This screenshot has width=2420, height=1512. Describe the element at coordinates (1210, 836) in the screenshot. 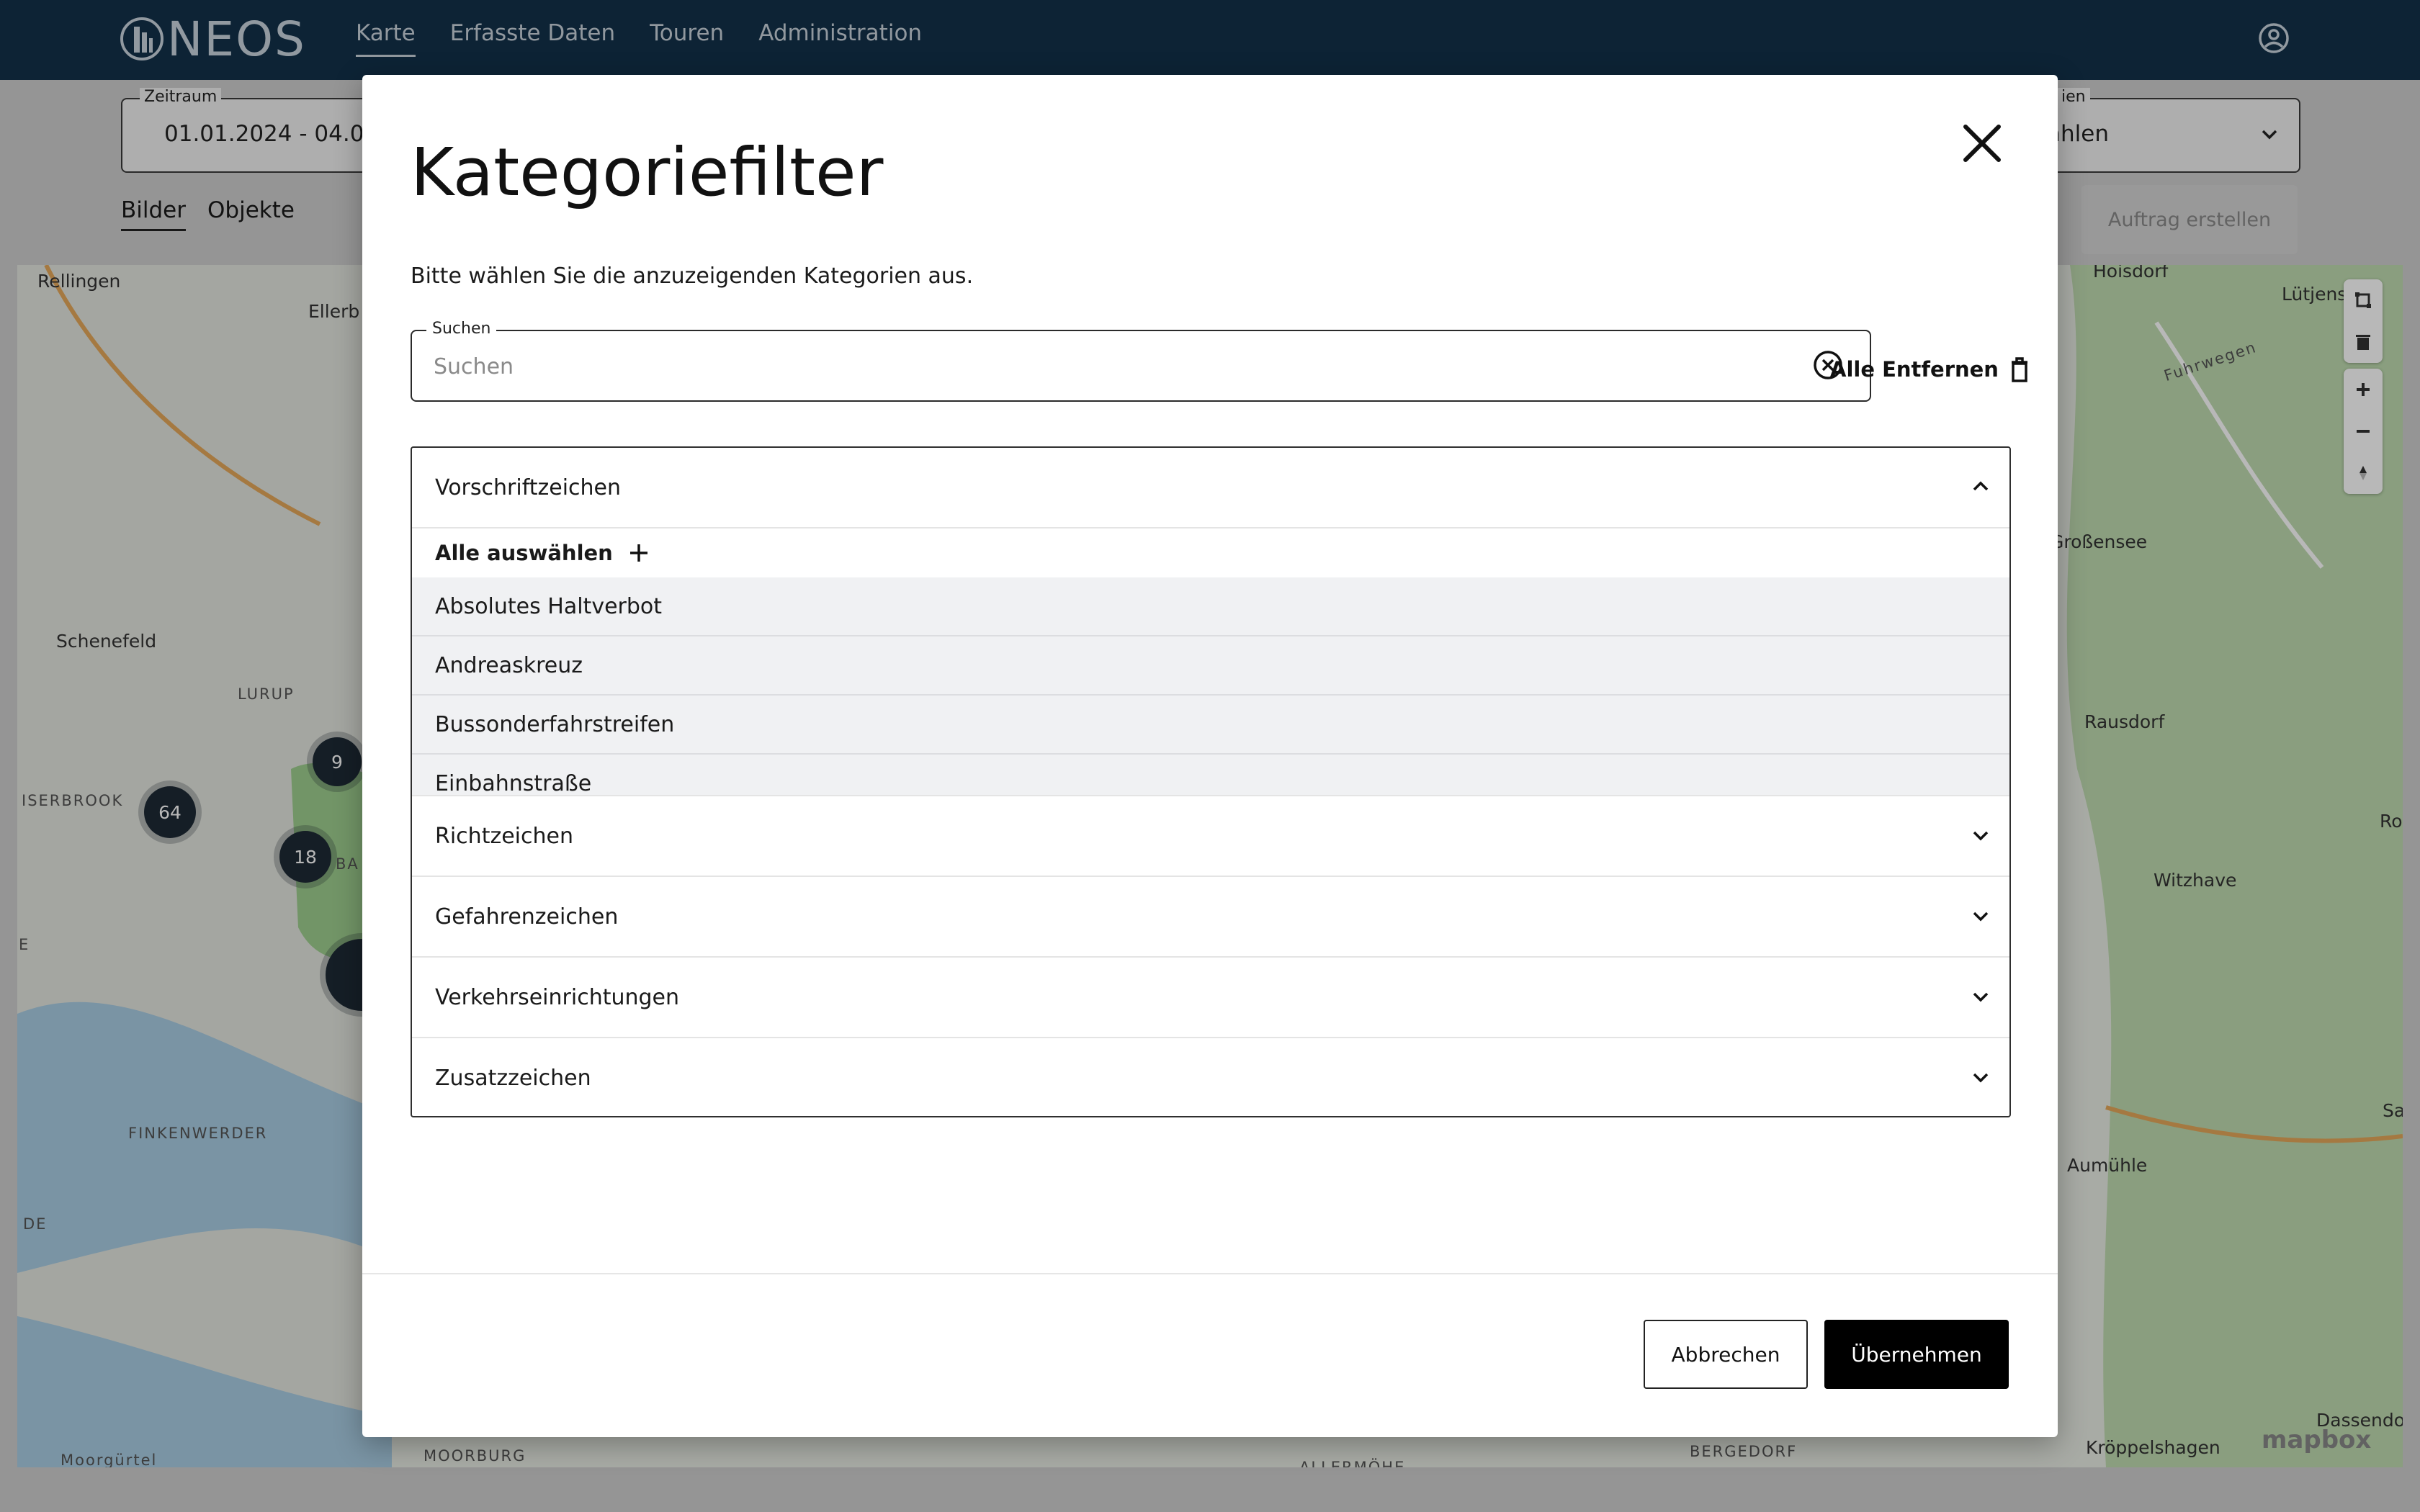

I see `category-header-richtzeichen: Richtzeichen` at that location.